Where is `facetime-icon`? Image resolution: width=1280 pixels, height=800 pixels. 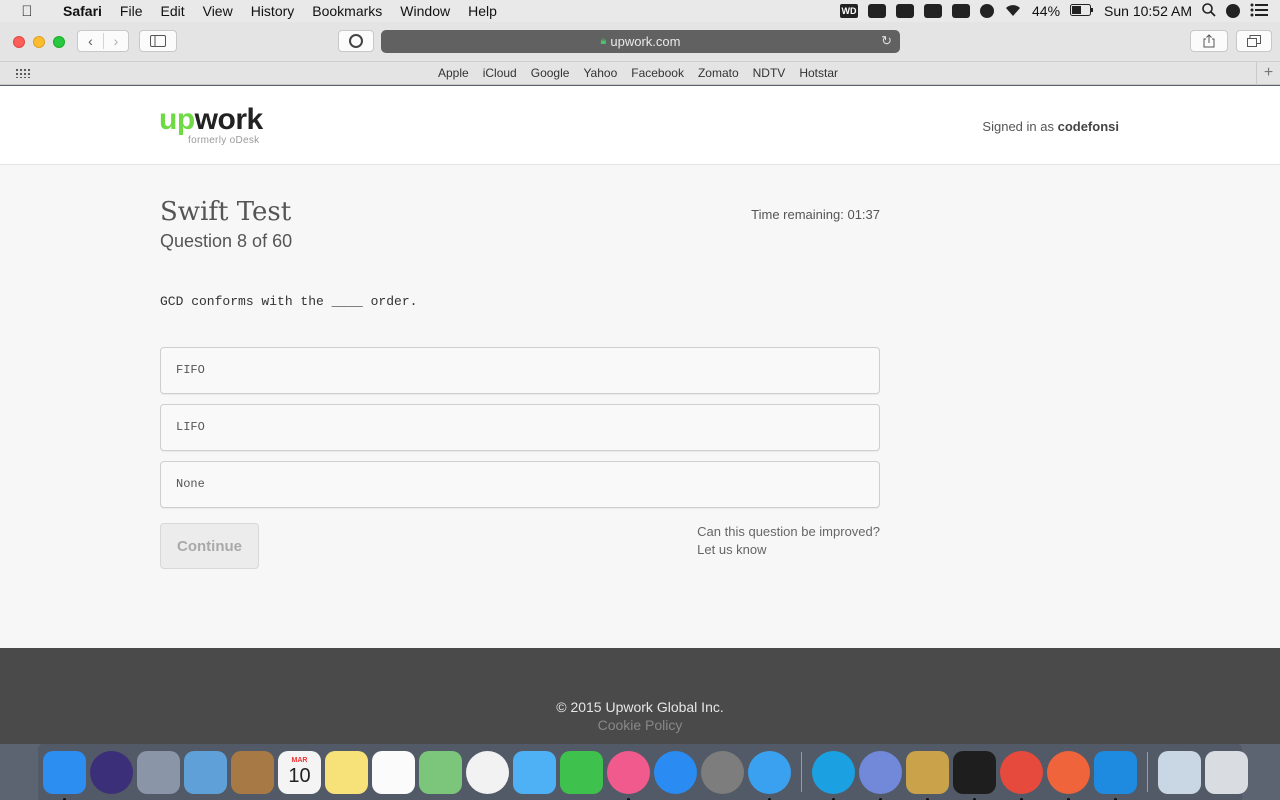 facetime-icon is located at coordinates (581, 772).